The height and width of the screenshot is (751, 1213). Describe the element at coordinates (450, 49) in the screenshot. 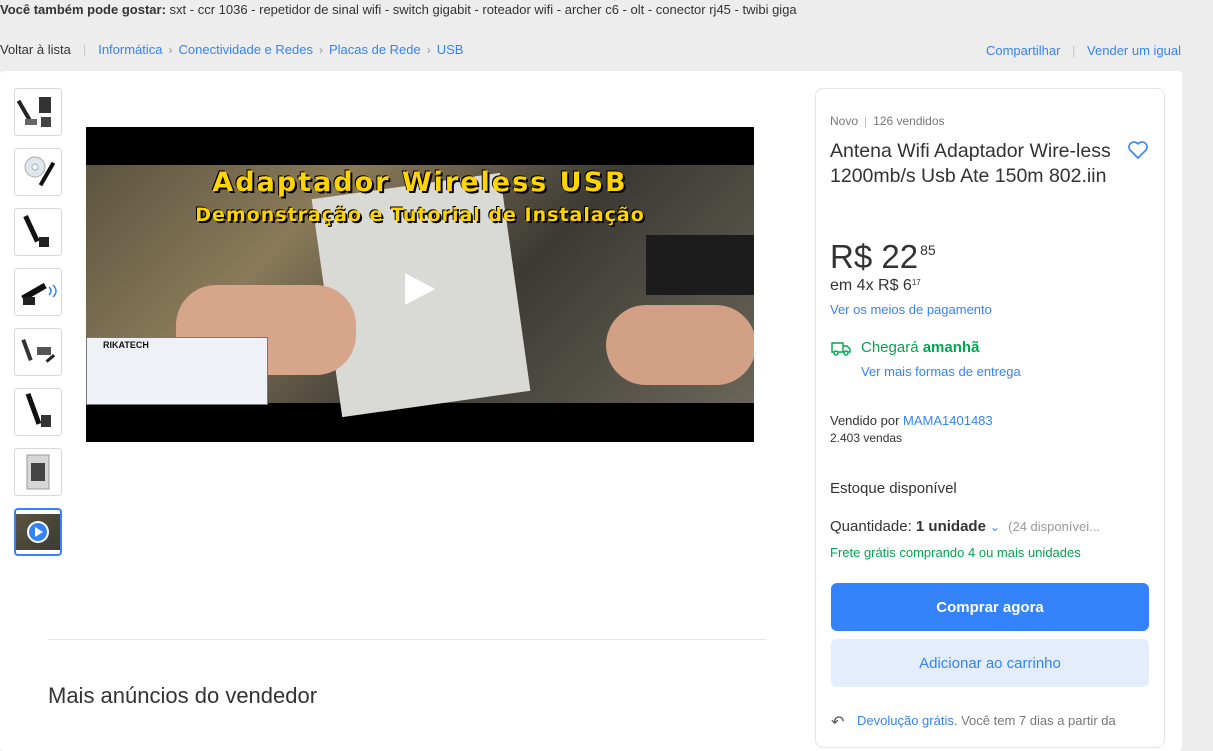

I see `breadcrumb-item-usb: USB` at that location.